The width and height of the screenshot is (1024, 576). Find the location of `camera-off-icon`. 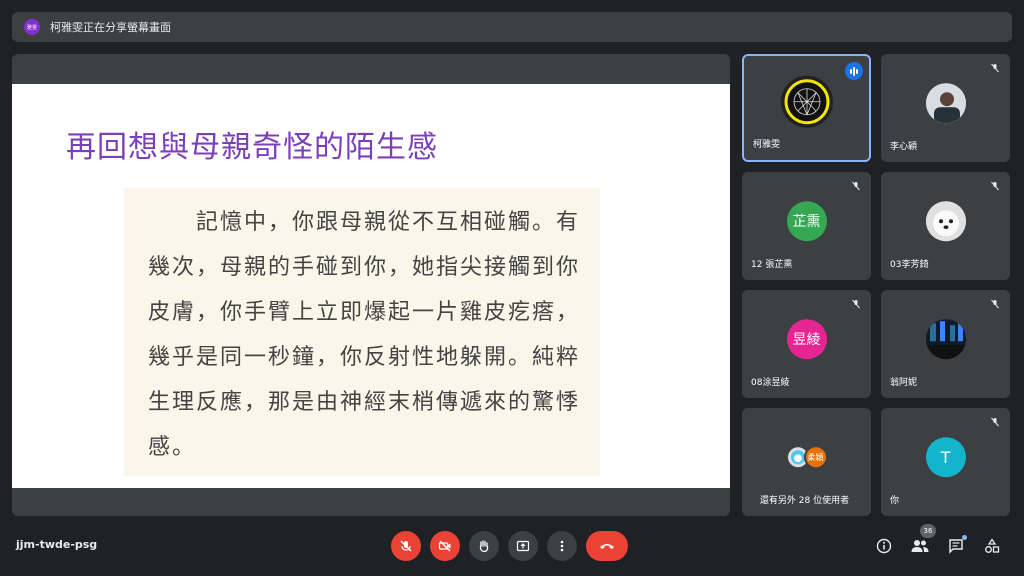

camera-off-icon is located at coordinates (444, 546).